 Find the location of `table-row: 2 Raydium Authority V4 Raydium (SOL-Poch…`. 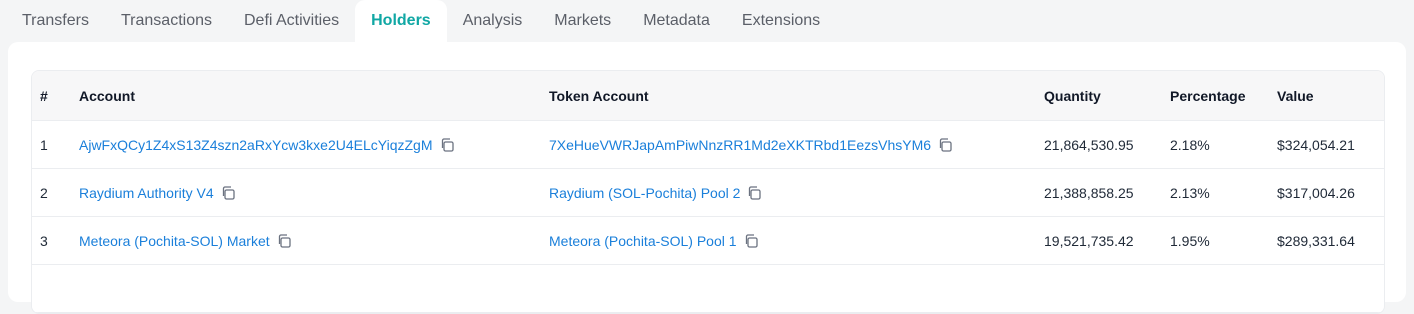

table-row: 2 Raydium Authority V4 Raydium (SOL-Poch… is located at coordinates (708, 193).